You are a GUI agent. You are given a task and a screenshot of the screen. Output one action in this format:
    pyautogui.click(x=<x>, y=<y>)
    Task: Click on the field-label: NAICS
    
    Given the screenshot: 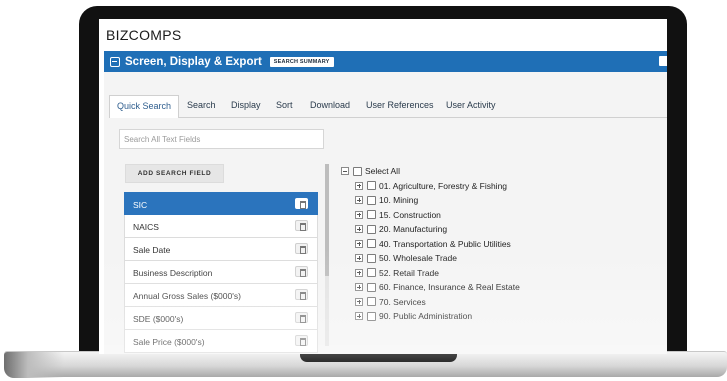 What is the action you would take?
    pyautogui.click(x=146, y=227)
    